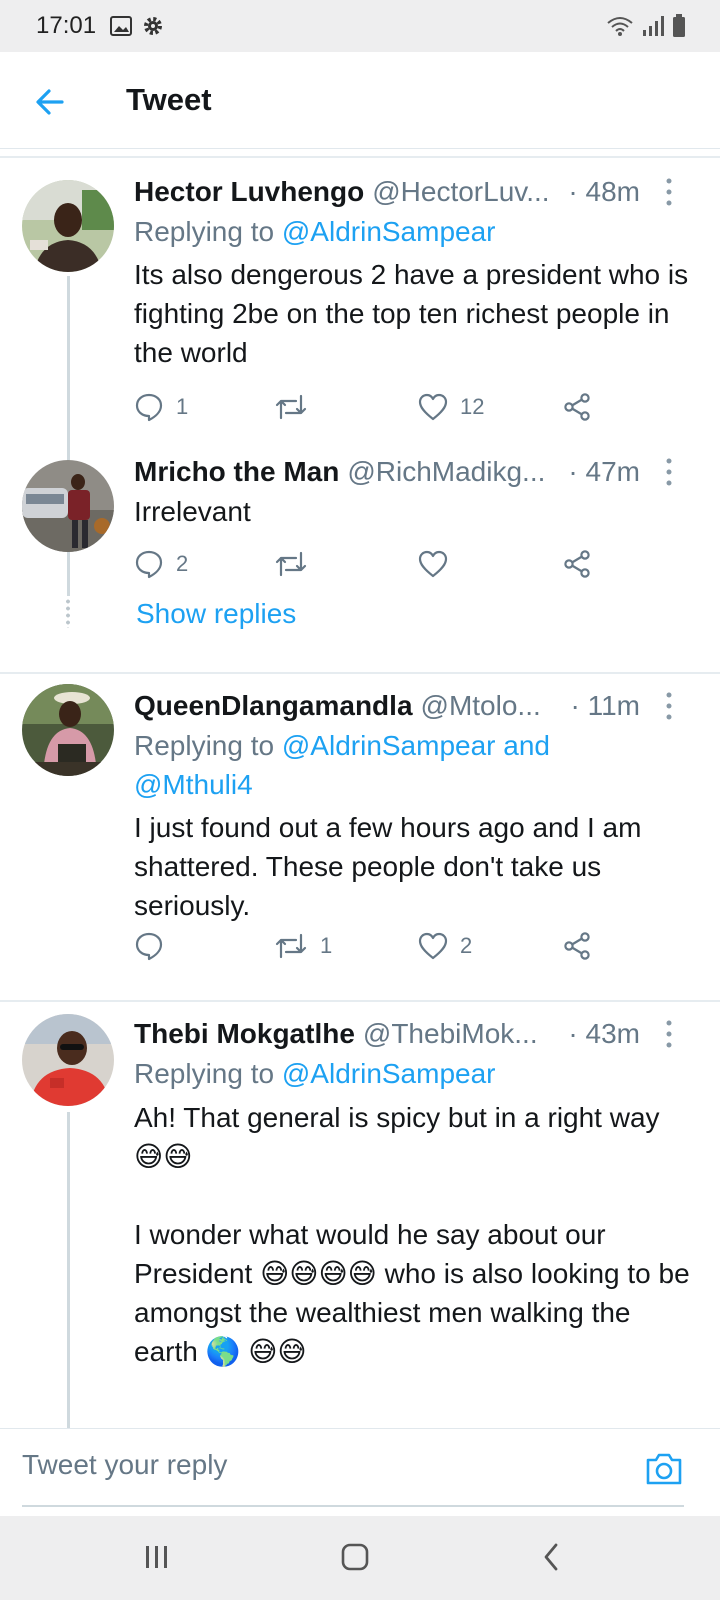 The width and height of the screenshot is (720, 1600). I want to click on signal-icon, so click(653, 26).